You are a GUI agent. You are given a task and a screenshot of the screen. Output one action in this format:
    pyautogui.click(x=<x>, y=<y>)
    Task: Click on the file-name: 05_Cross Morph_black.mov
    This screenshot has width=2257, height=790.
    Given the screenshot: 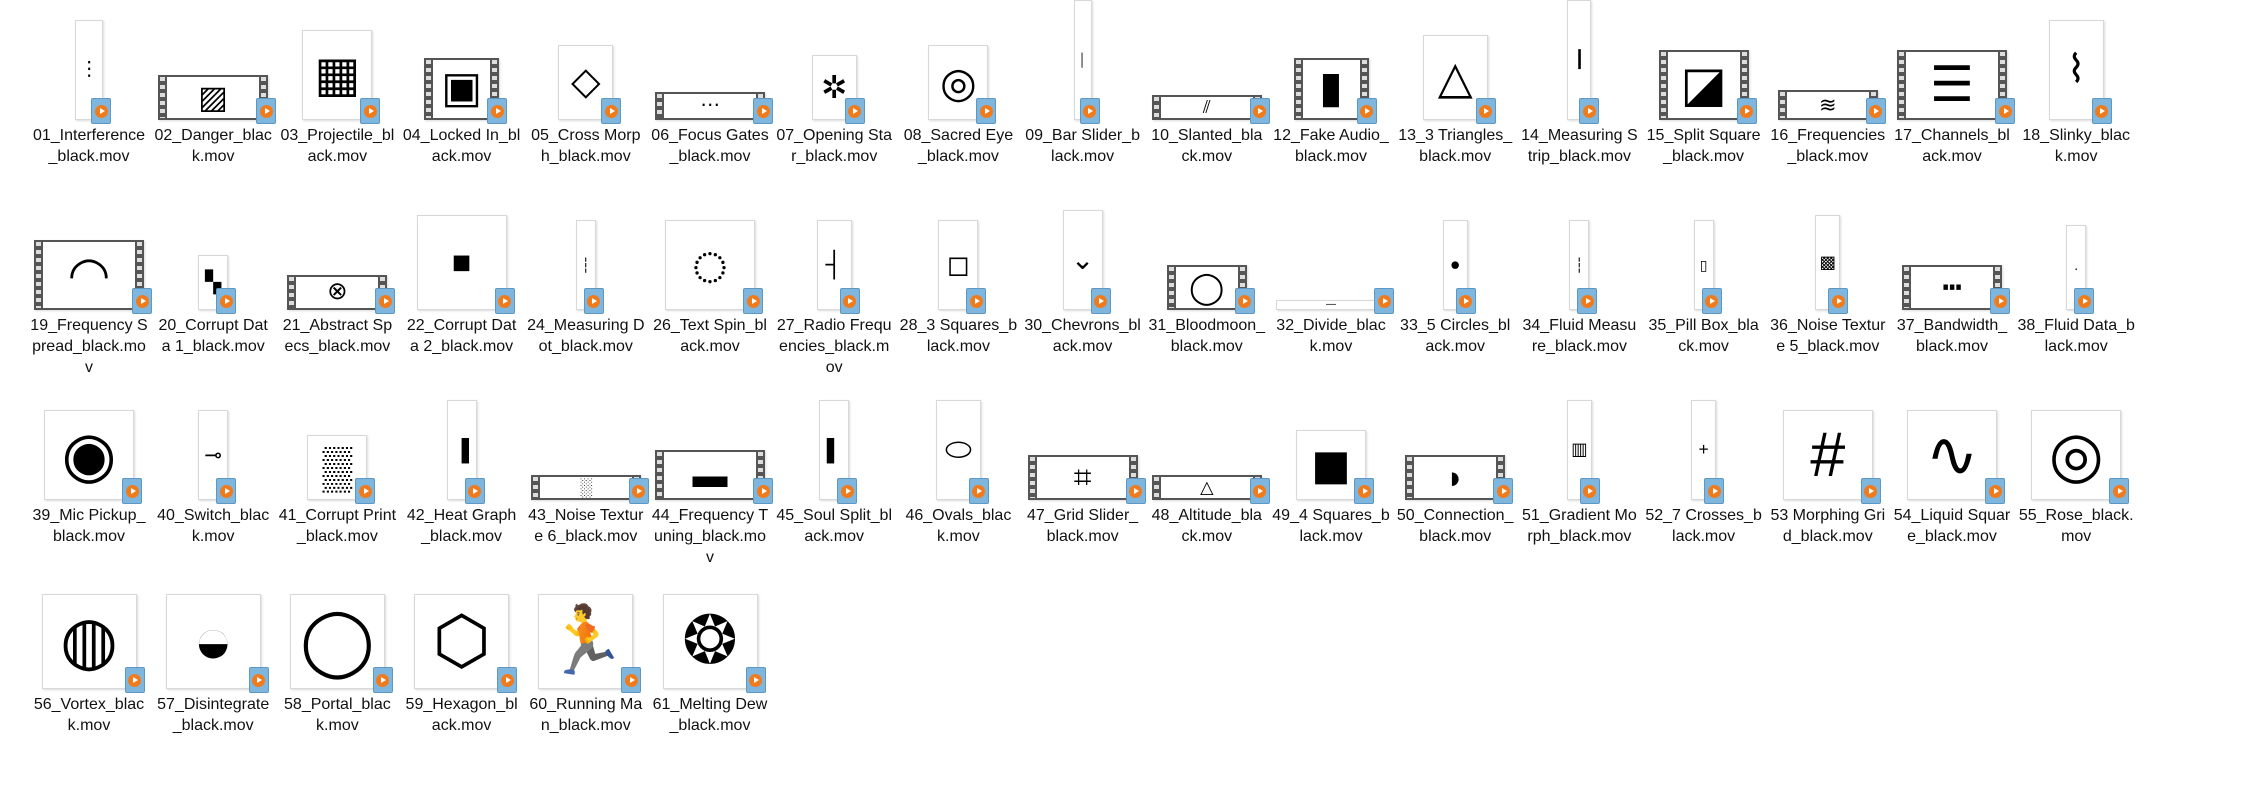 What is the action you would take?
    pyautogui.click(x=586, y=146)
    